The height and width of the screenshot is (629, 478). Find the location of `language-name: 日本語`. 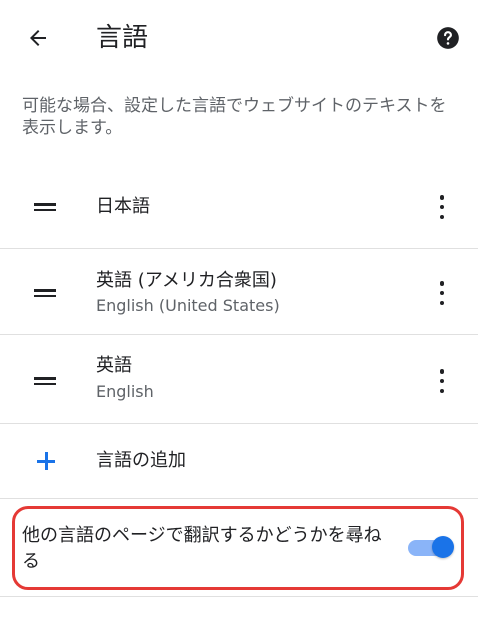

language-name: 日本語 is located at coordinates (123, 206).